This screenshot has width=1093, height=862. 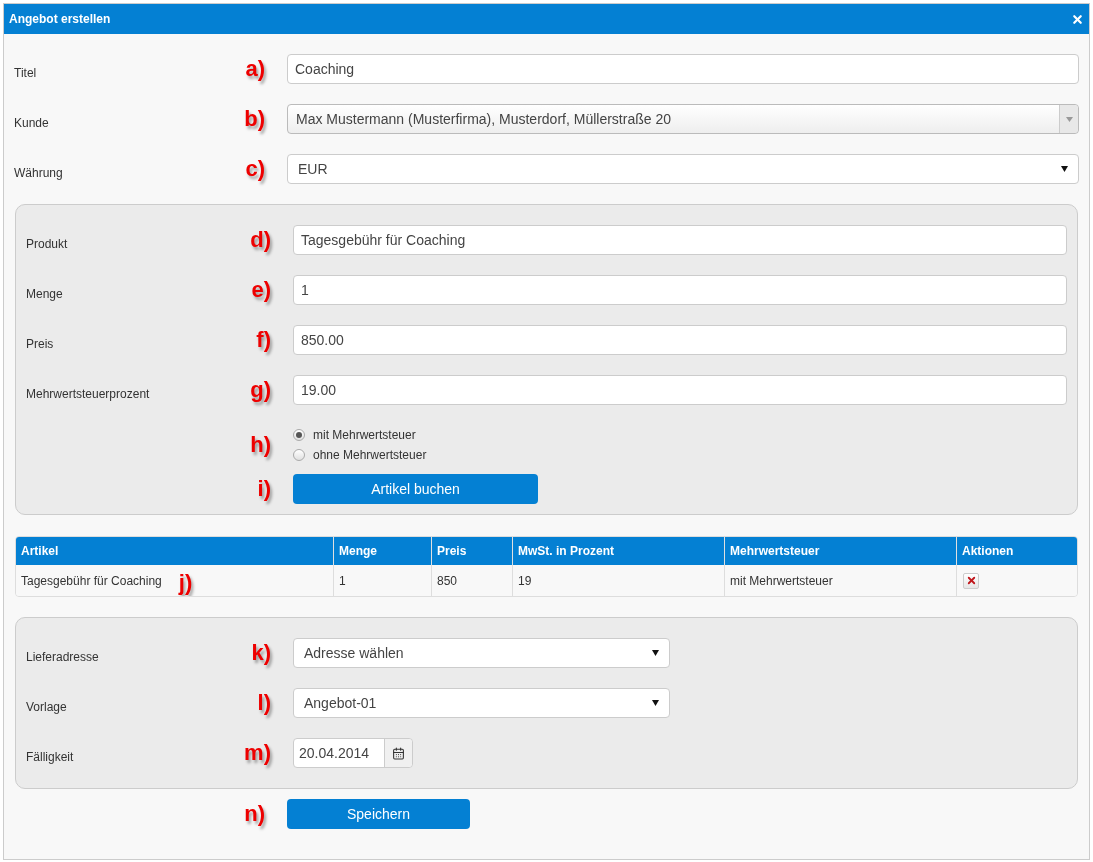 What do you see at coordinates (781, 581) in the screenshot?
I see `table-cell-text: mit Mehrwertsteuer` at bounding box center [781, 581].